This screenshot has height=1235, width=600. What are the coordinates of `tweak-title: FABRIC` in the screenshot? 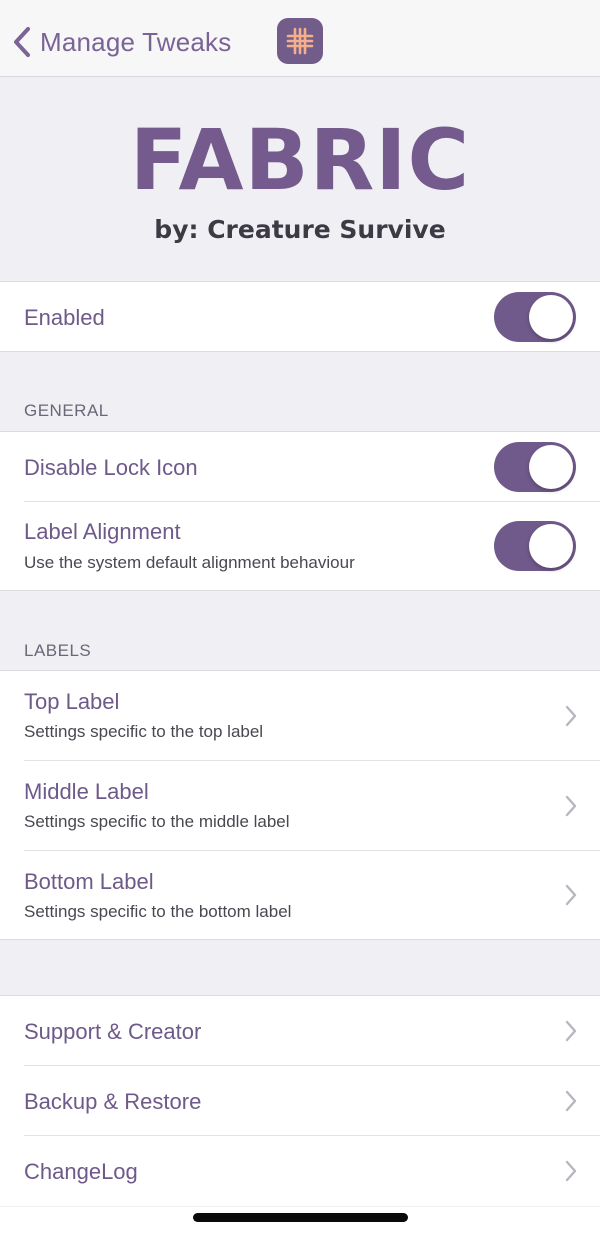 It's located at (300, 160).